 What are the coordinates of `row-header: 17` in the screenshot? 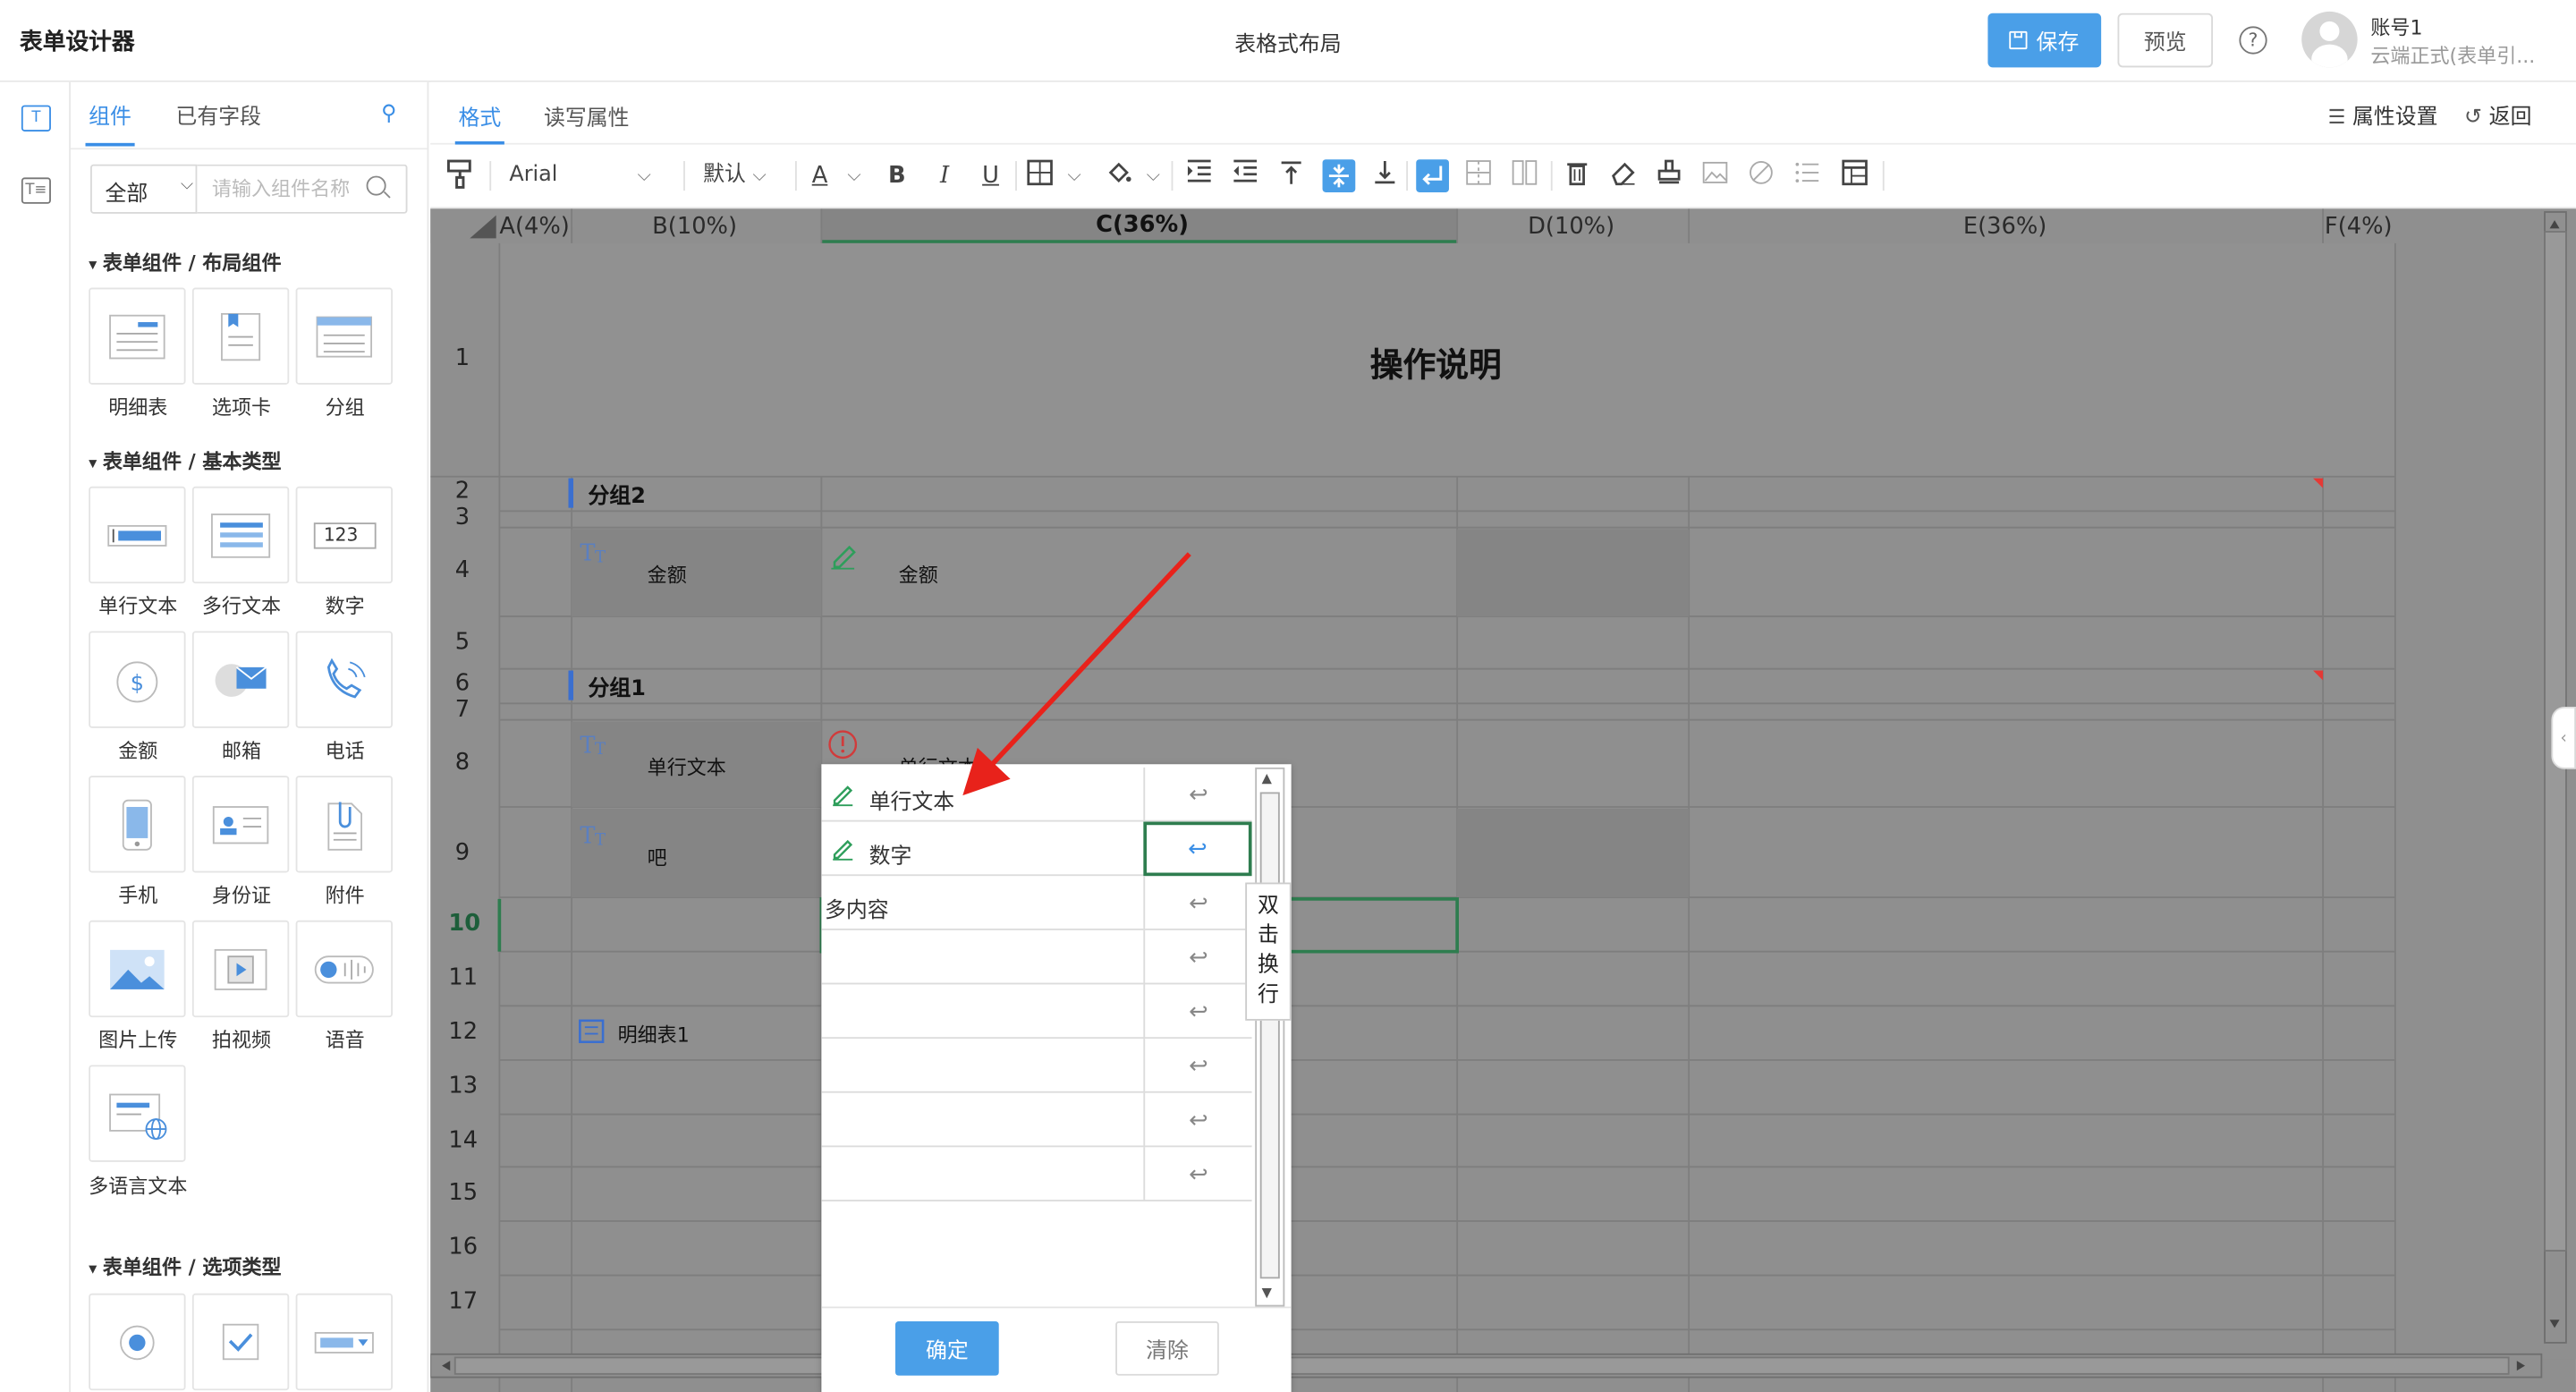 It's located at (463, 1301).